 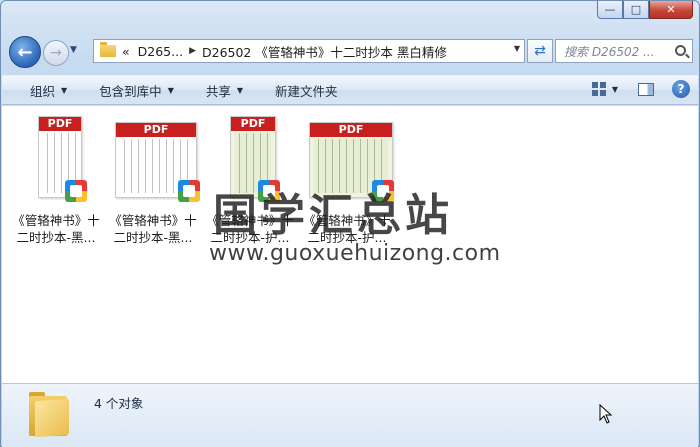 I want to click on command-bar: 组织 ▼ 包含到库中 ▼ 共享 ▼ 新建文件夹 ▼ ?, so click(x=350, y=90).